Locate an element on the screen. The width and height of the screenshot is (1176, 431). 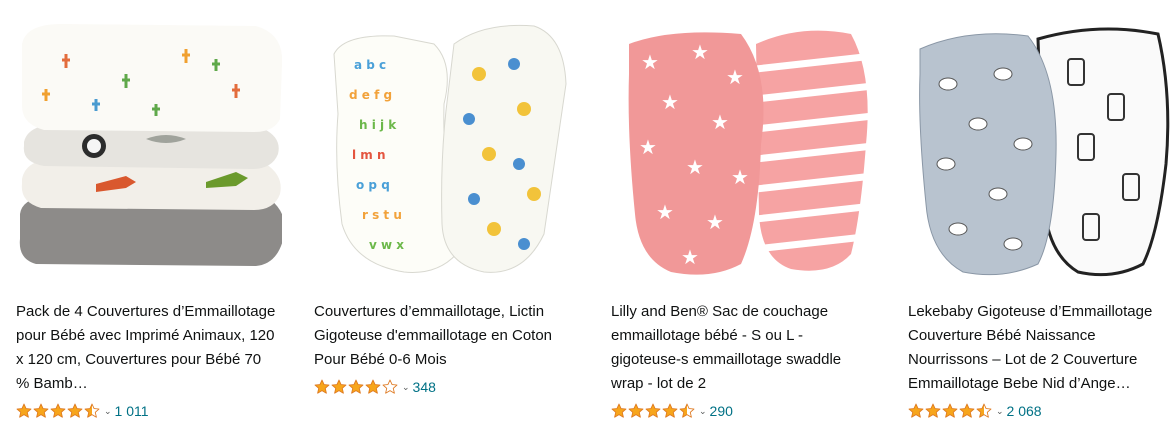
rating-row: ⌄ 290 is located at coordinates (672, 411).